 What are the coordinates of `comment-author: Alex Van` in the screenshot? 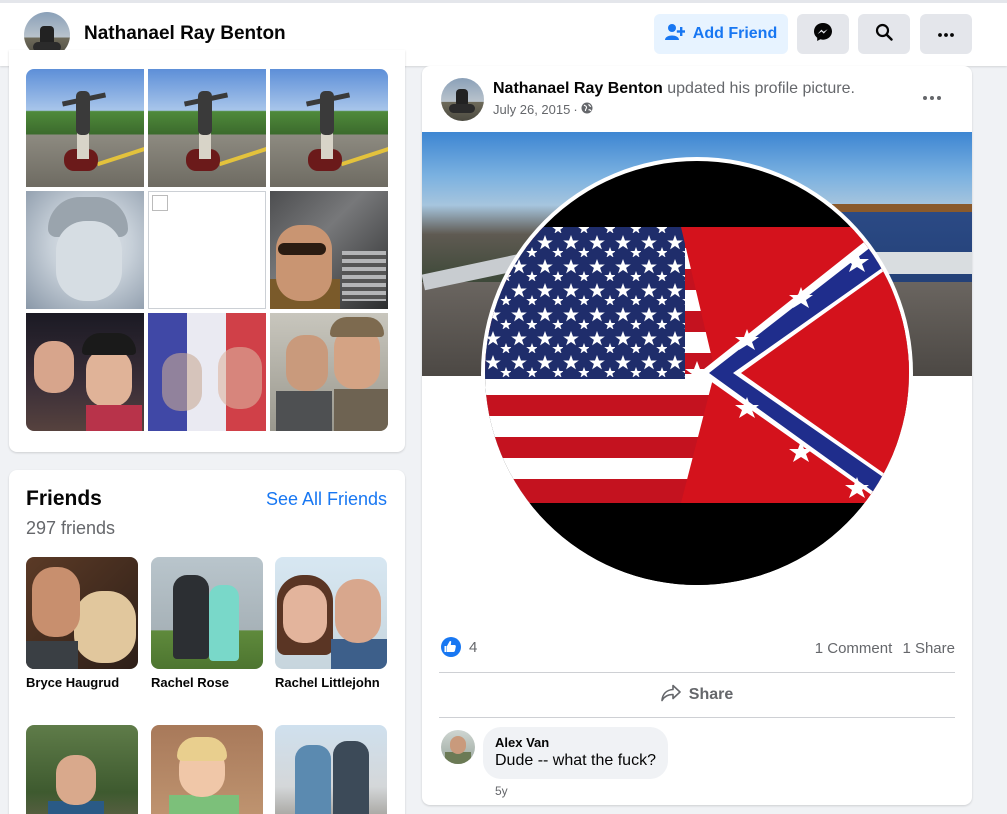 It's located at (575, 742).